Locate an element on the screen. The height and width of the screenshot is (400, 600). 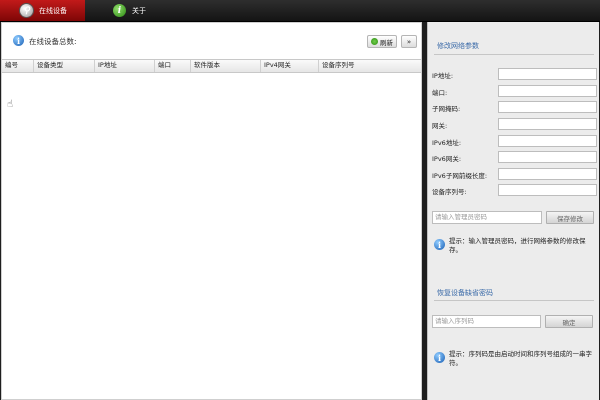
field-ipv6-address: IPv6地址: is located at coordinates (515, 141).